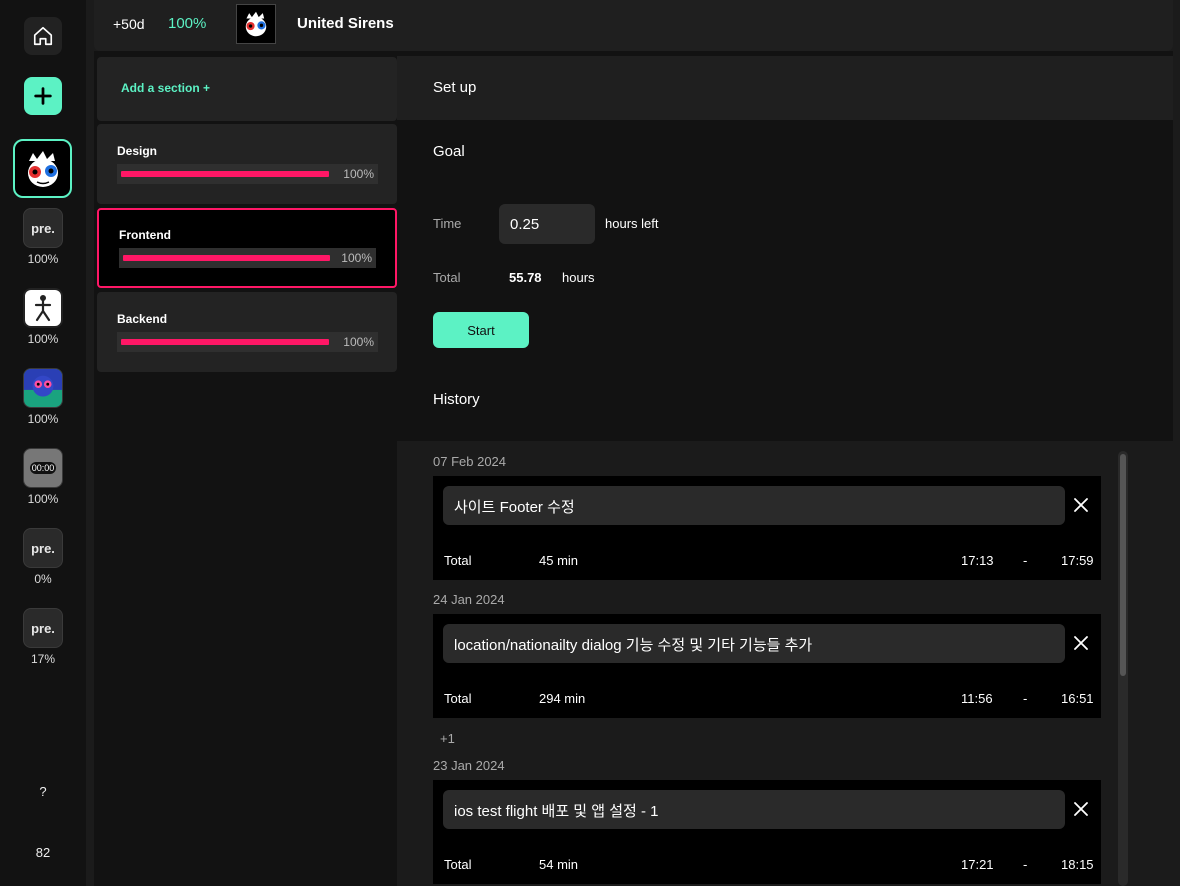 This screenshot has width=1180, height=886. I want to click on project-united-sirens-avatar, so click(42, 168).